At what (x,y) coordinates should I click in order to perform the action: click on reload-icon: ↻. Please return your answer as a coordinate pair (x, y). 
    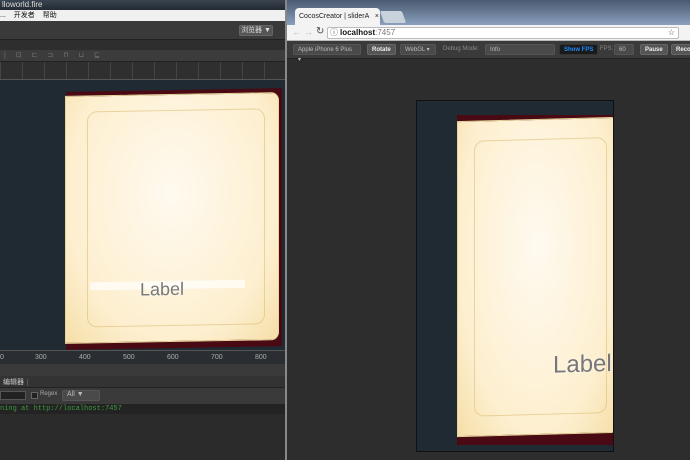
    Looking at the image, I should click on (320, 31).